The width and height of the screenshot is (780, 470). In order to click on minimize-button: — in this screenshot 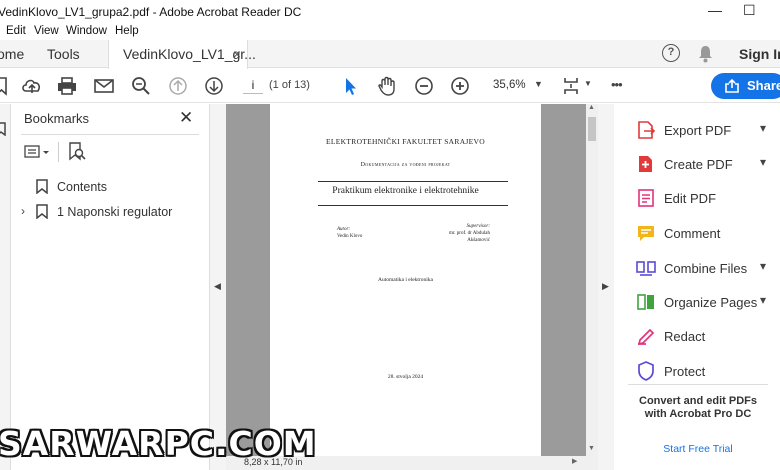, I will do `click(715, 10)`.